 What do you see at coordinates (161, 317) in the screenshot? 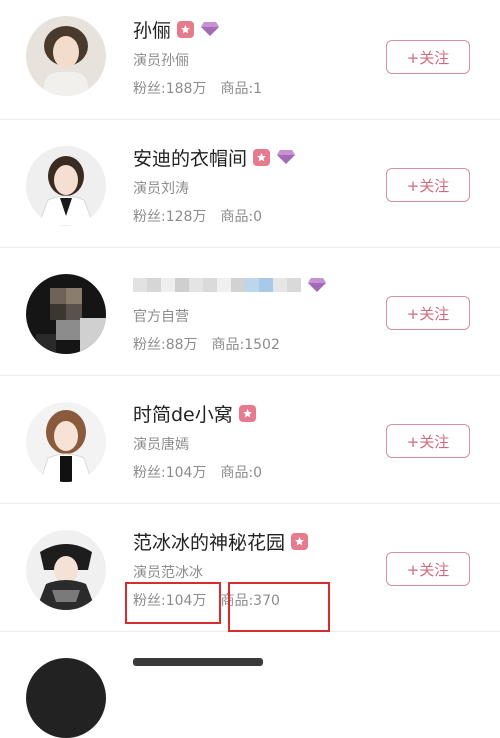
I see `shop-subtitle: 官方自营` at bounding box center [161, 317].